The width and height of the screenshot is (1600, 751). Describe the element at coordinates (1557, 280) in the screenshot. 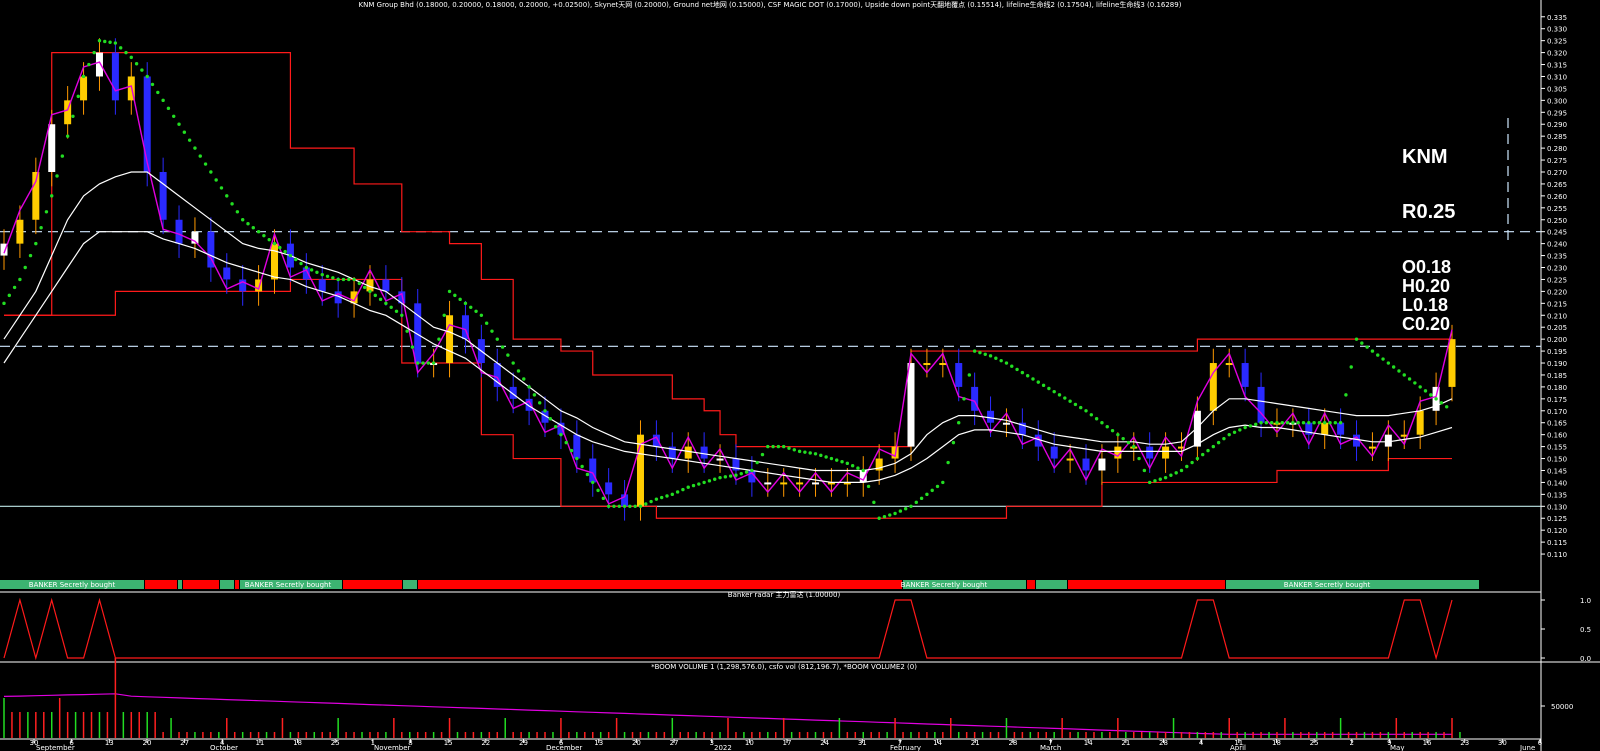

I see `y-tick-label: 0.225` at that location.